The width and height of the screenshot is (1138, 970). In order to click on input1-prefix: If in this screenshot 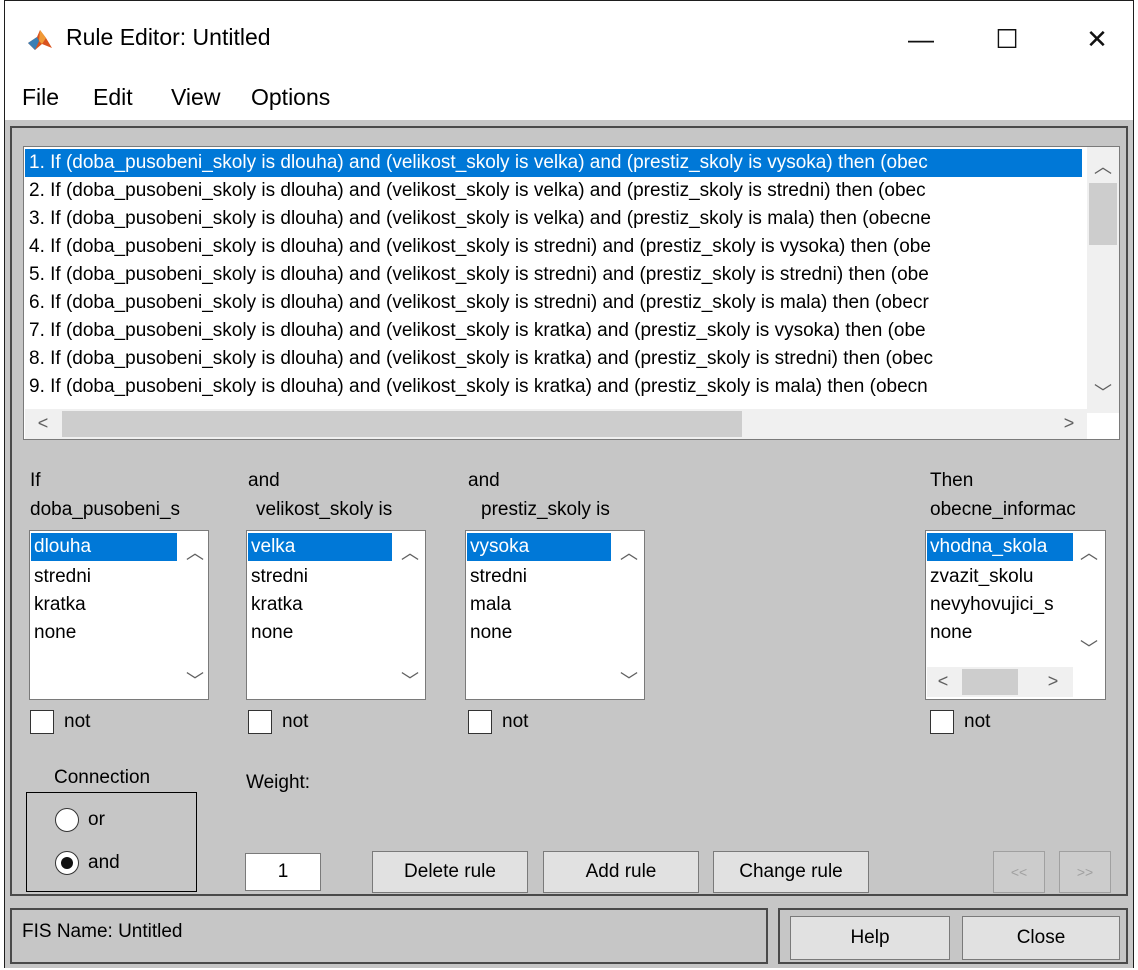, I will do `click(35, 480)`.